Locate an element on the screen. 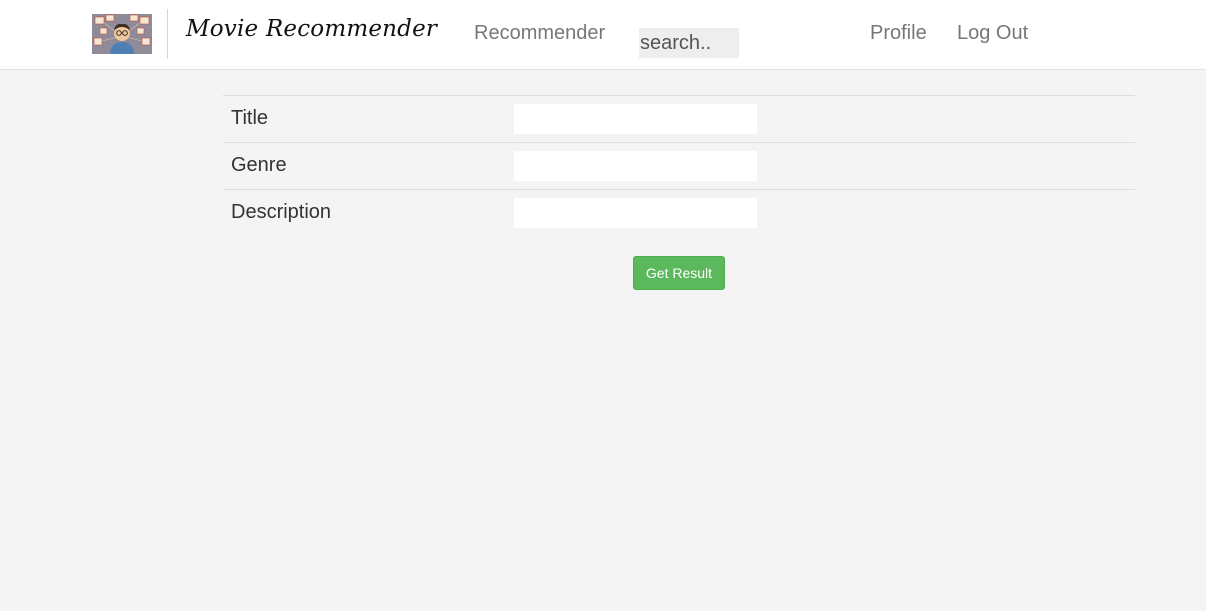 The image size is (1206, 611). person-with-movie-cards-icon is located at coordinates (122, 34).